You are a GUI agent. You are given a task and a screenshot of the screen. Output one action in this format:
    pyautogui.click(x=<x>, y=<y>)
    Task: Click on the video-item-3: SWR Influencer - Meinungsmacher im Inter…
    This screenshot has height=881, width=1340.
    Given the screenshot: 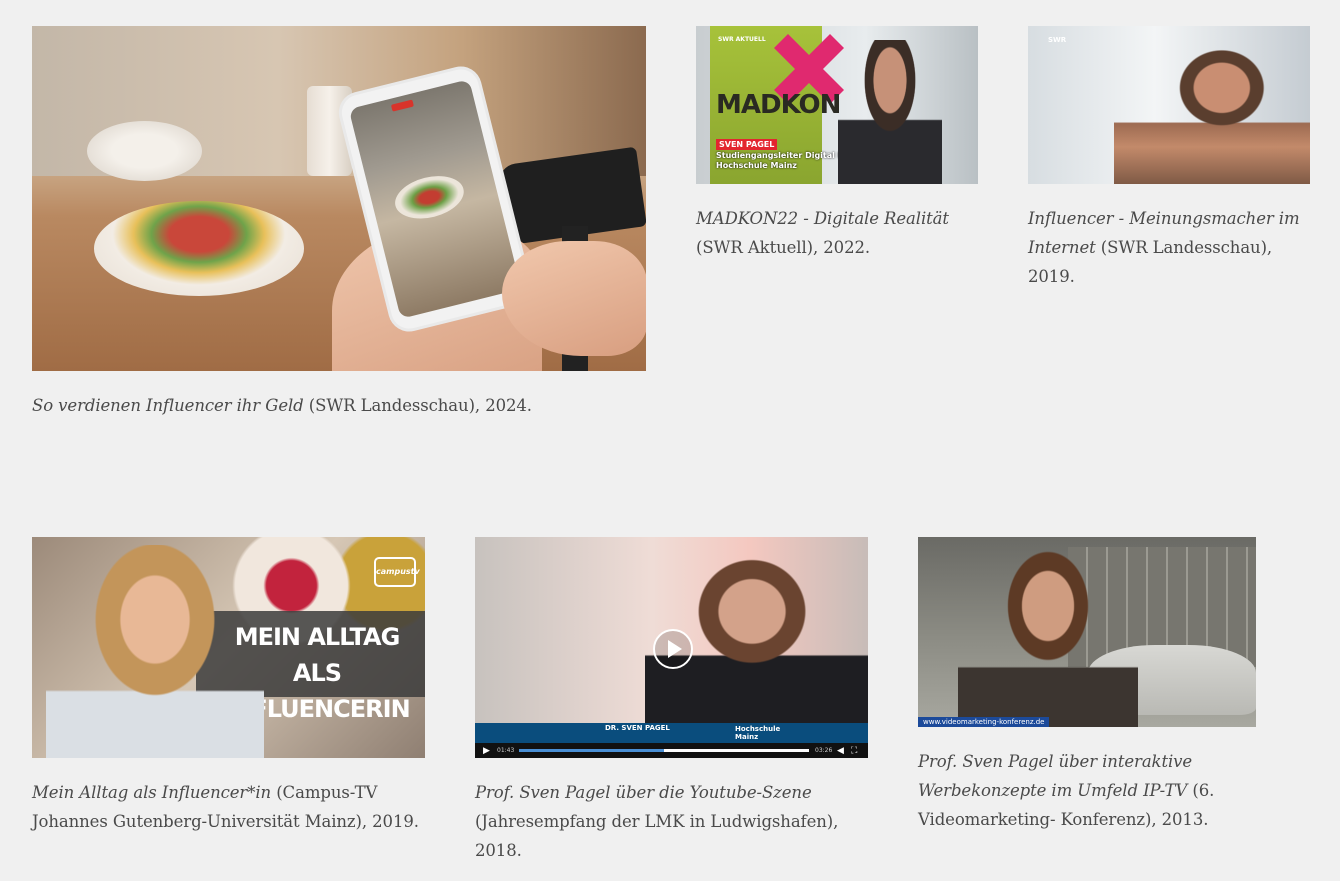 What is the action you would take?
    pyautogui.click(x=1173, y=158)
    